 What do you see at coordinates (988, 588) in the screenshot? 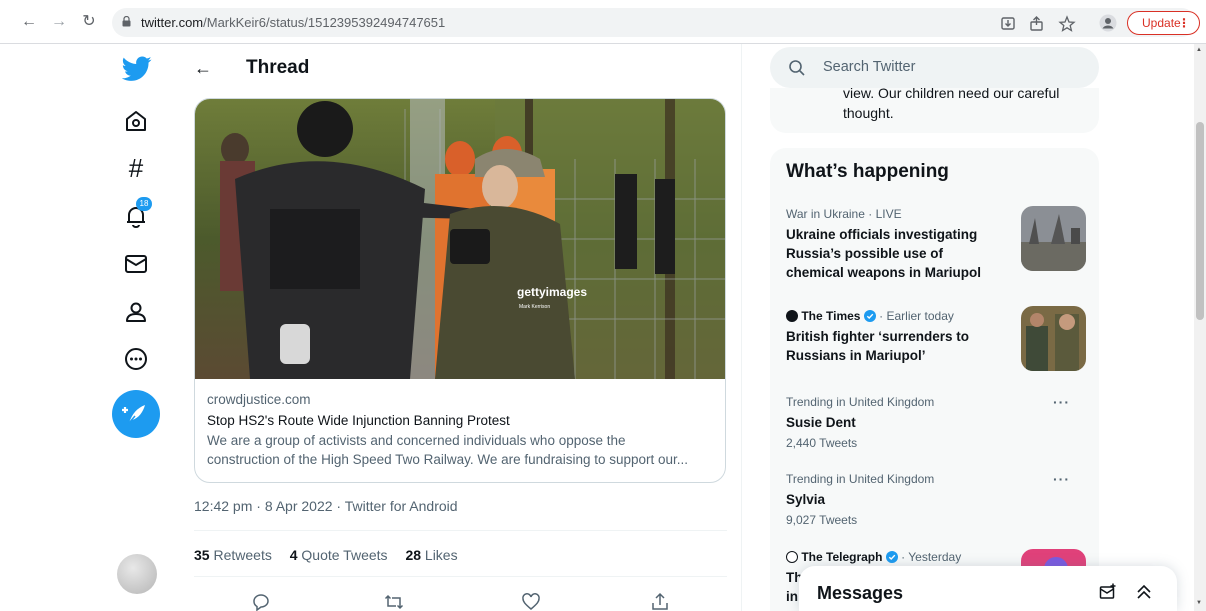
I see `messages-drawer: Messages` at bounding box center [988, 588].